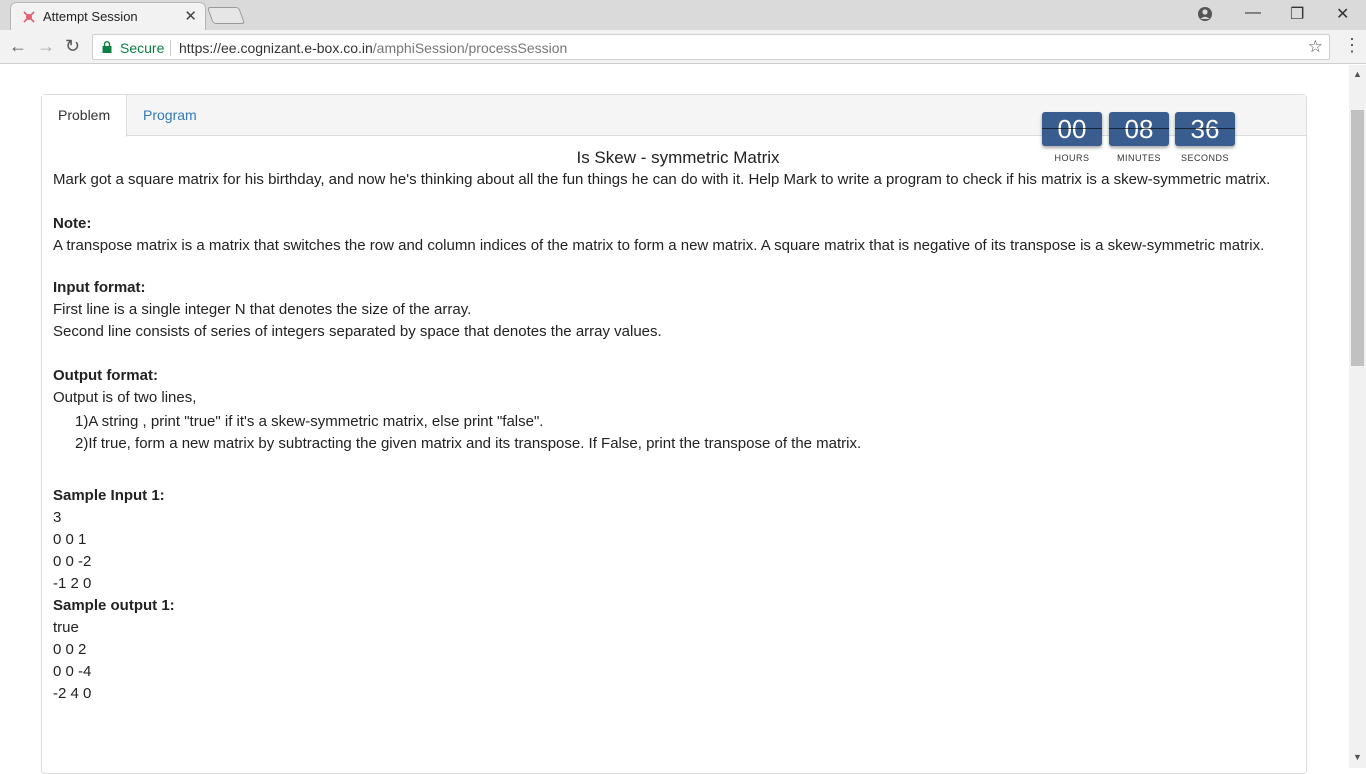  Describe the element at coordinates (1205, 129) in the screenshot. I see `timer-seconds: 36` at that location.